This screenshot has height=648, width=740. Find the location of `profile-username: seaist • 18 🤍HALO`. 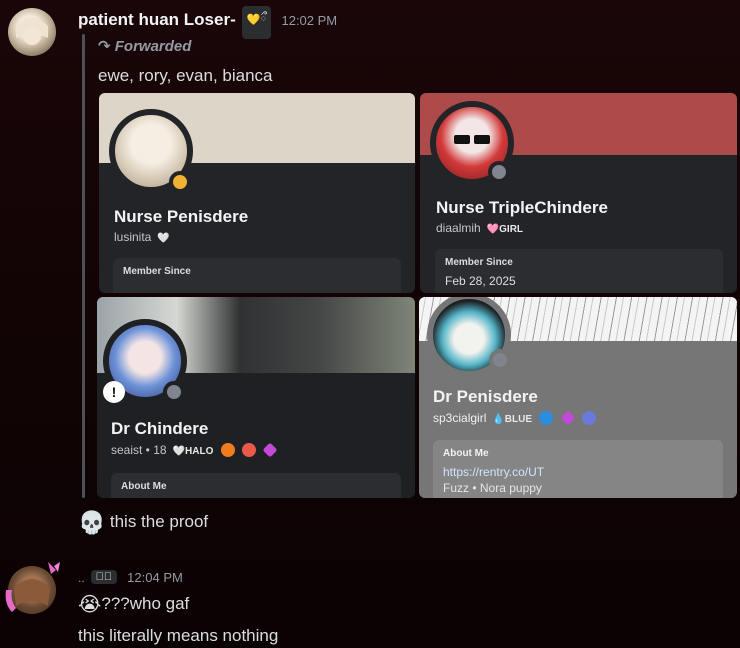

profile-username: seaist • 18 🤍HALO is located at coordinates (194, 450).